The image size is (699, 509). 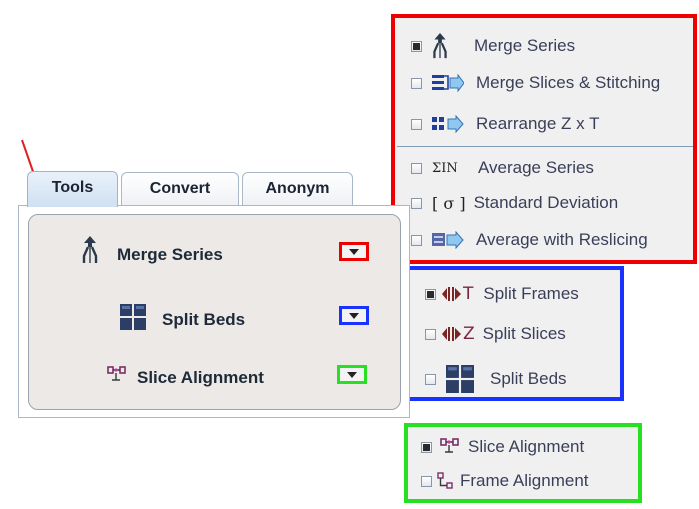 I want to click on tool-split-beds: Split Beds, so click(x=203, y=320).